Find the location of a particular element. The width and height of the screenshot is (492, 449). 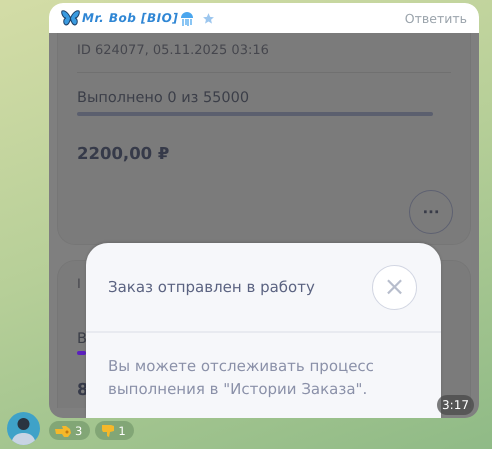

modal-message: Вы можете отслеживать процесс выполнения в "Истории Заказа". is located at coordinates (241, 378).